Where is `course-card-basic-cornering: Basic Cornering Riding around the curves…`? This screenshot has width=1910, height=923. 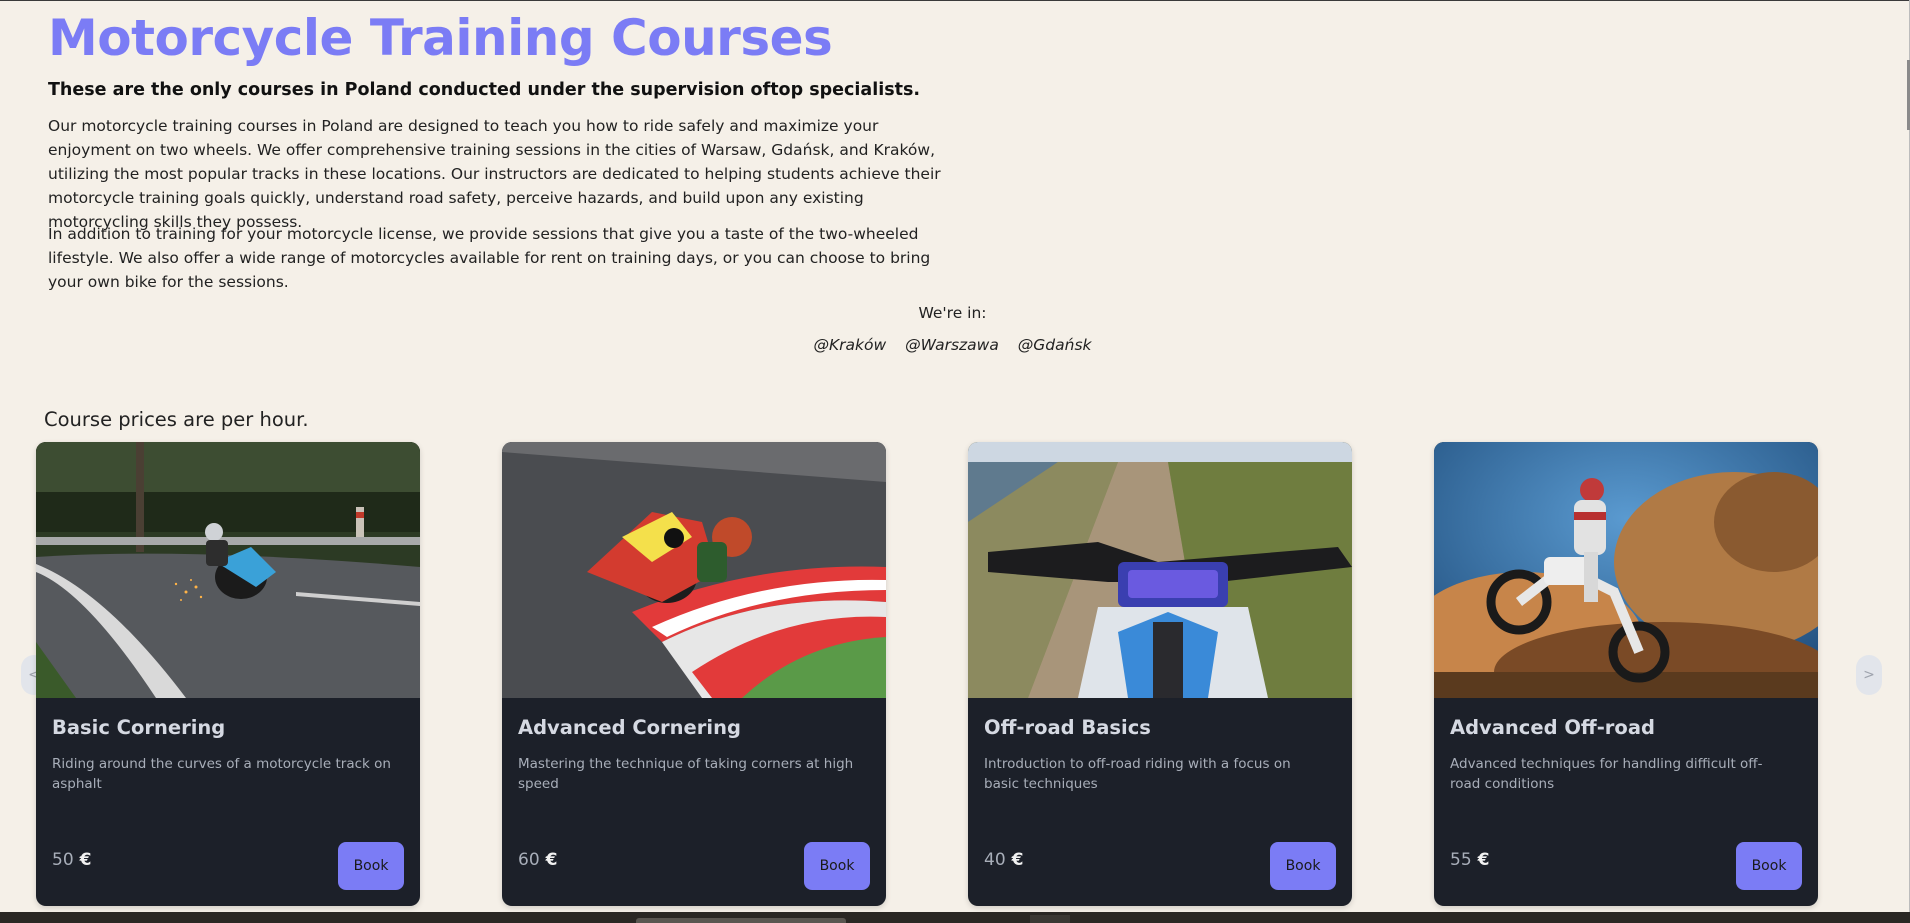 course-card-basic-cornering: Basic Cornering Riding around the curves… is located at coordinates (228, 674).